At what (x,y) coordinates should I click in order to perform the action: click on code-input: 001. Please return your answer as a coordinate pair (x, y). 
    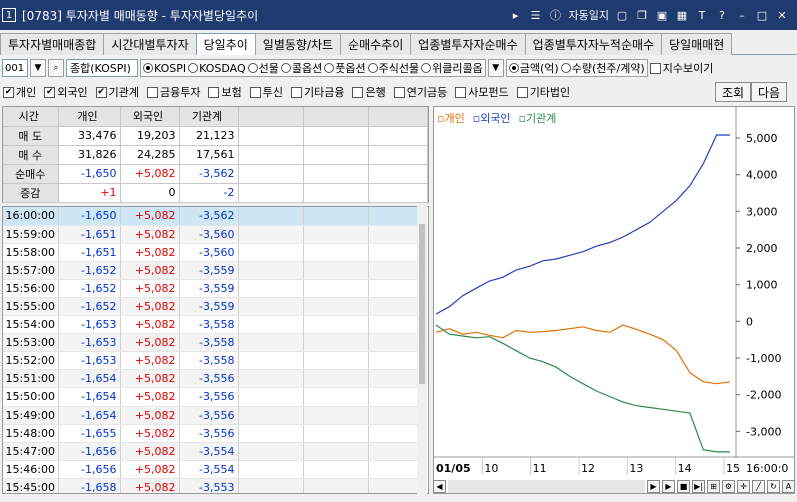
    Looking at the image, I should click on (15, 68).